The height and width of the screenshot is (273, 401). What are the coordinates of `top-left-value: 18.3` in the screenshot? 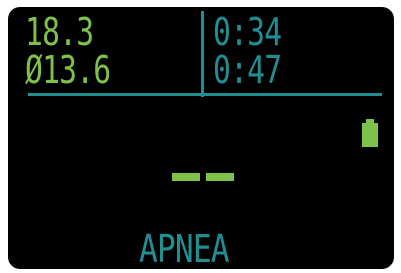 It's located at (59, 32).